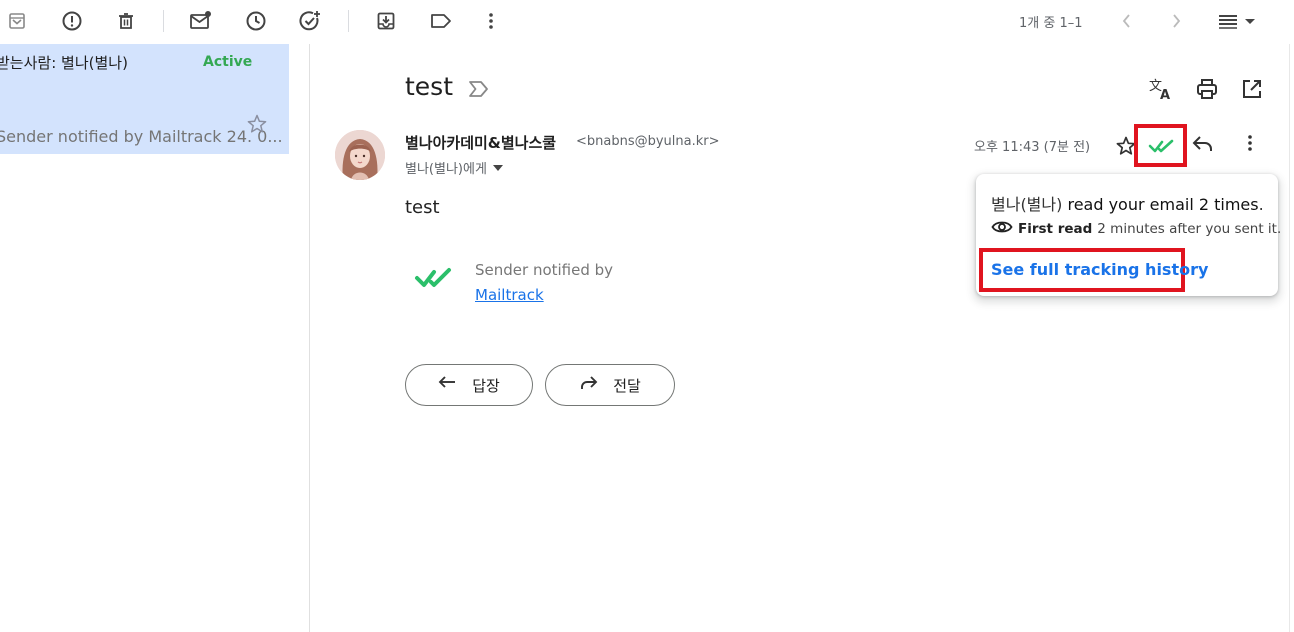 This screenshot has width=1294, height=632. Describe the element at coordinates (1252, 91) in the screenshot. I see `open-in-new-window-icon` at that location.